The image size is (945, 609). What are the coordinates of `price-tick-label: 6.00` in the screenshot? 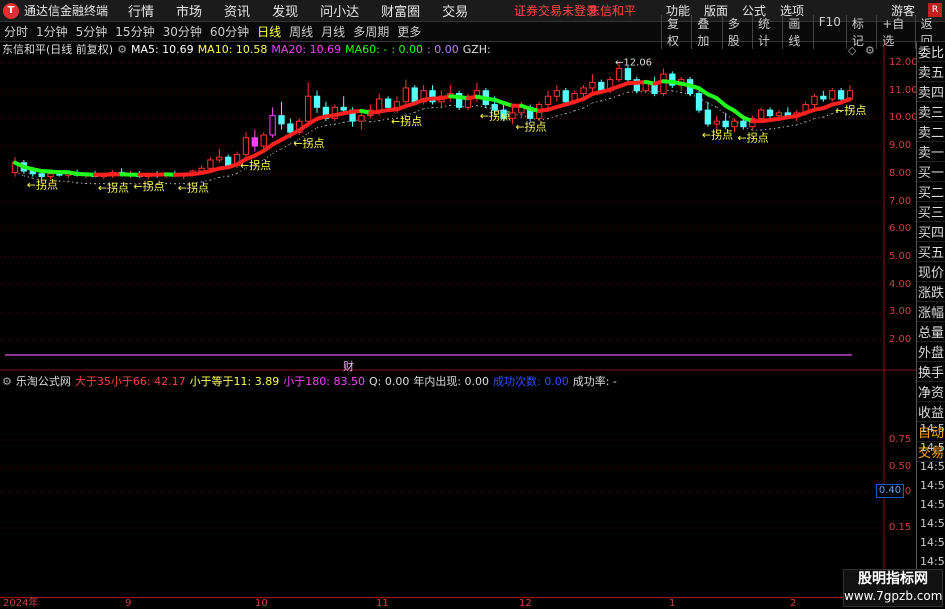 It's located at (900, 229).